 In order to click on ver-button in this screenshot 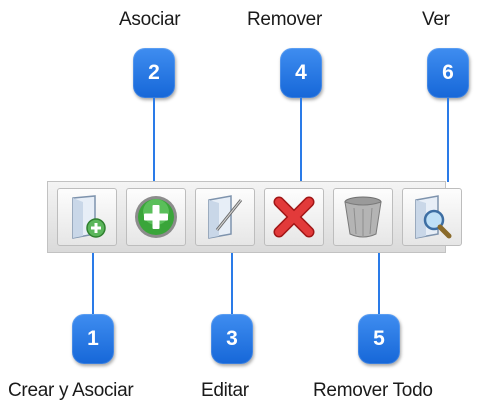, I will do `click(432, 217)`.